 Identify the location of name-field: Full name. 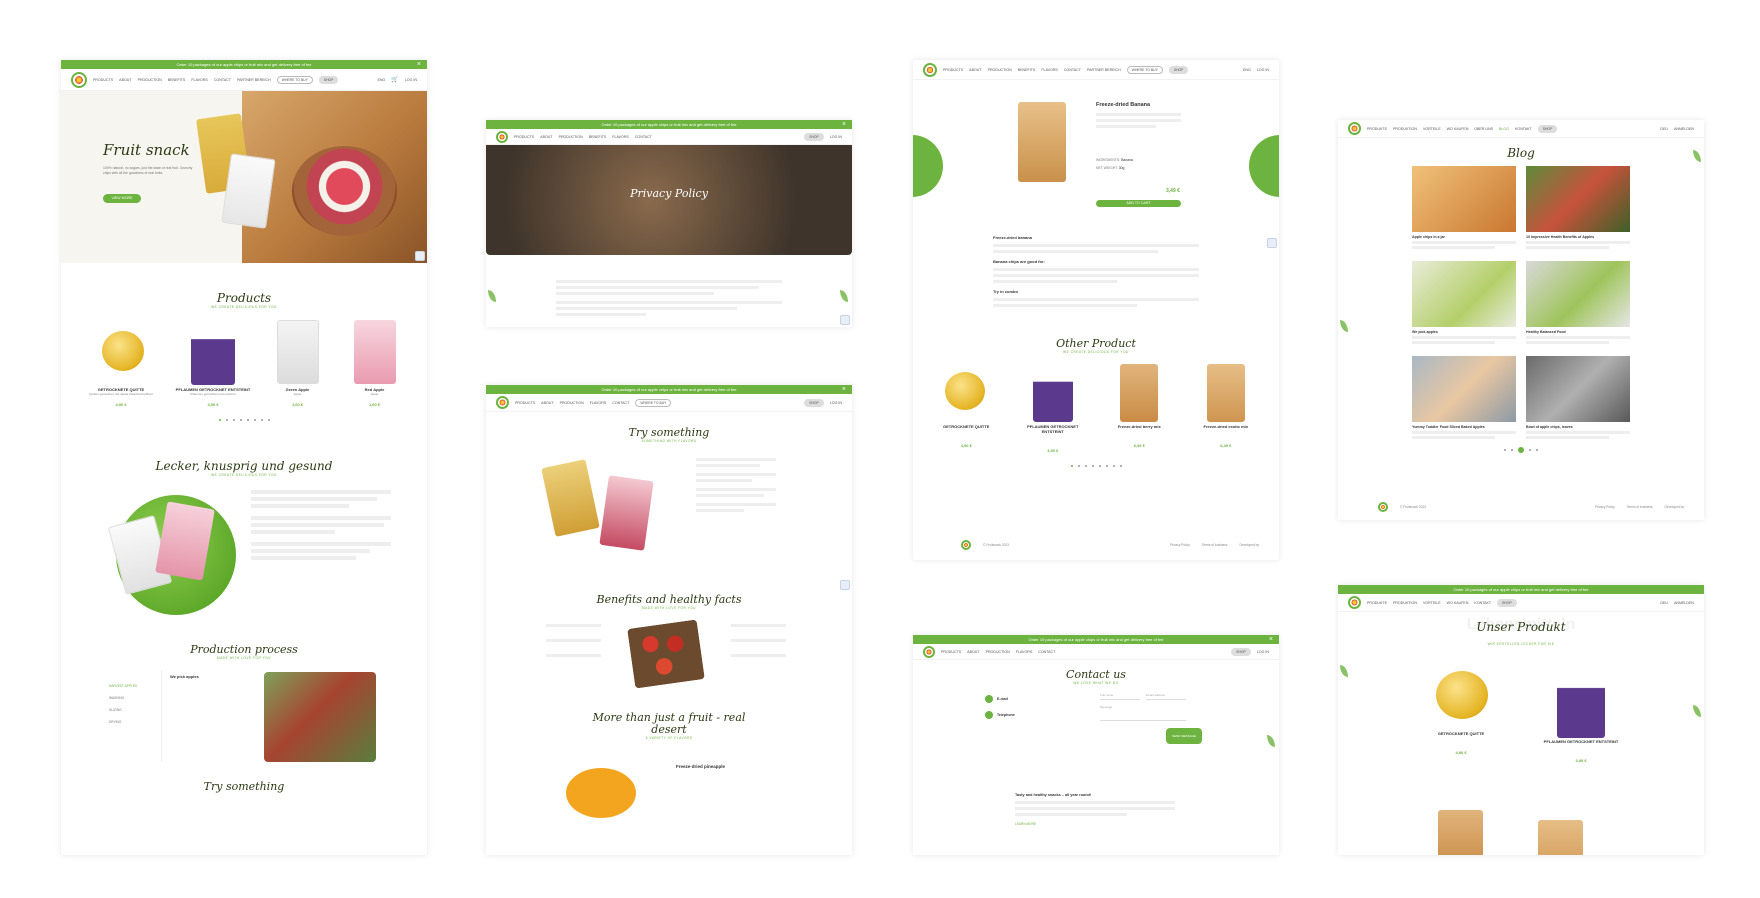
(1120, 696).